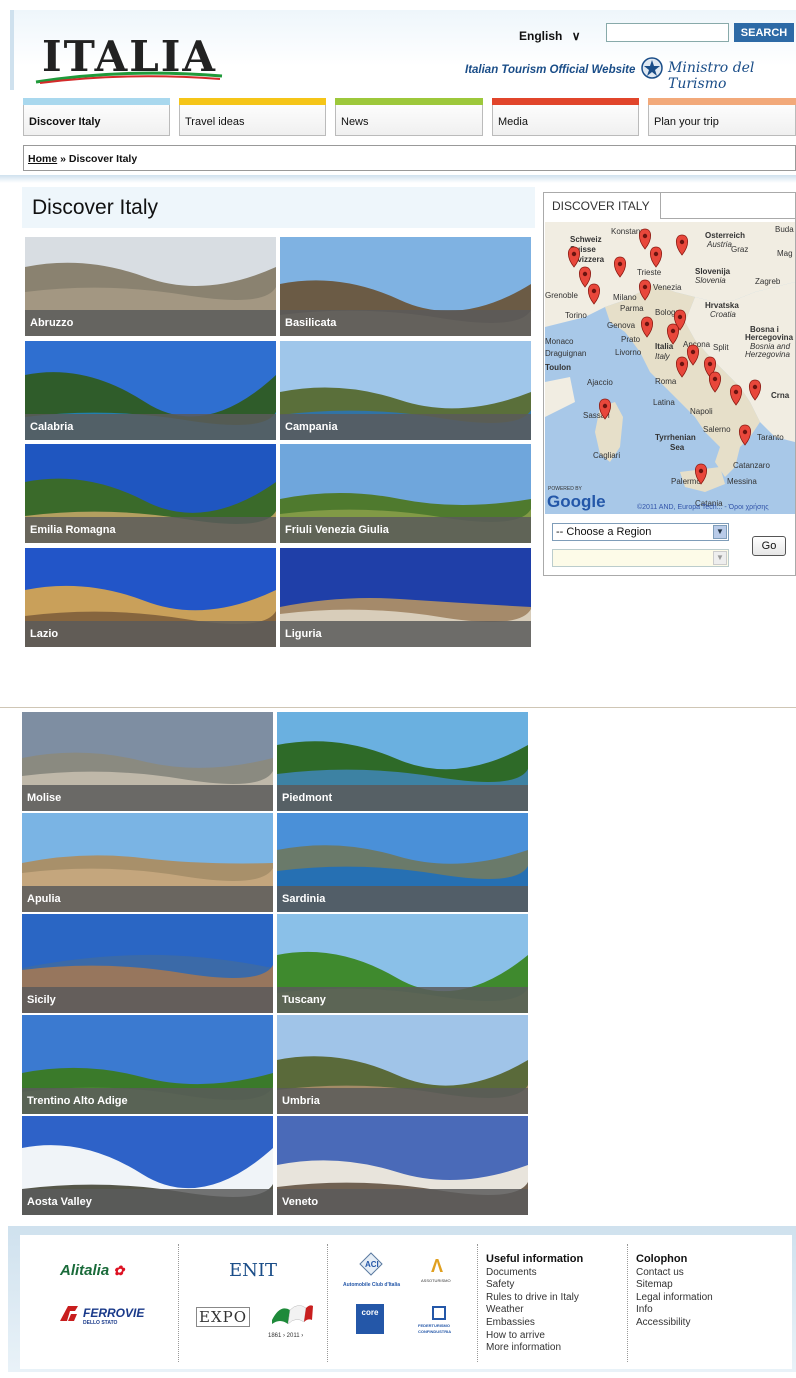 The height and width of the screenshot is (1378, 796). I want to click on useful-link-more-information: More information, so click(534, 1348).